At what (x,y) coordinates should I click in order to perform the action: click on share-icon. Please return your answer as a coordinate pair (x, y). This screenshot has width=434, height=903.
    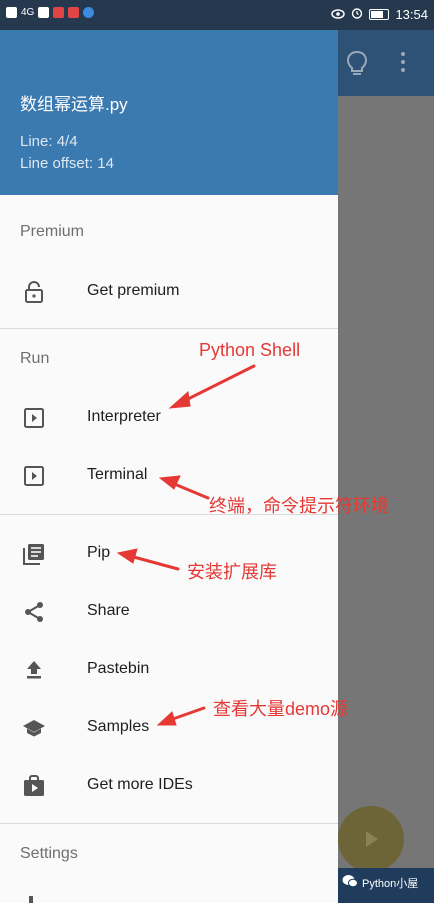
    Looking at the image, I should click on (34, 612).